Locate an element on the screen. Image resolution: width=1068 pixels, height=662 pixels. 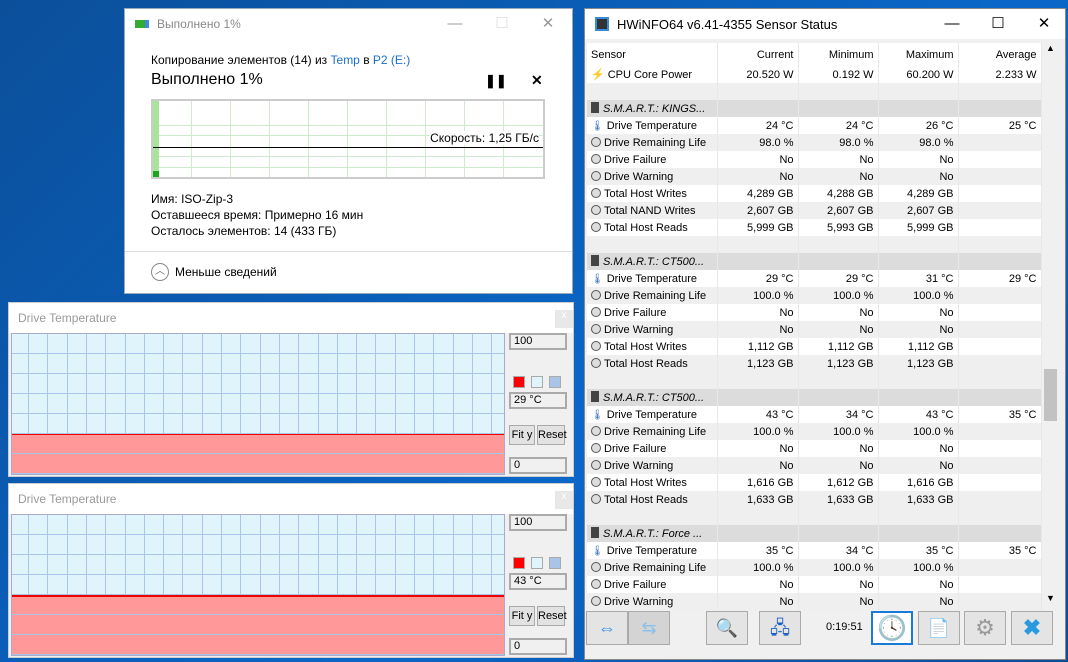
maximize-button: ☐ is located at coordinates (998, 24).